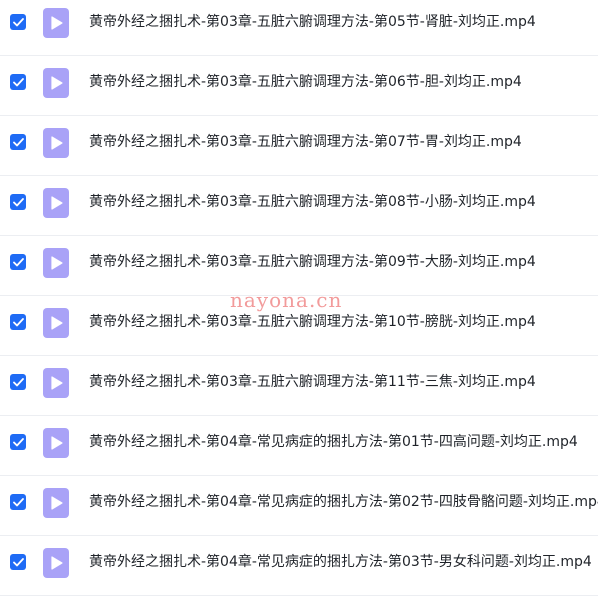  I want to click on file-name: 黄帝外经之捆扎术-第03章-五脏六腑调理方法-第10节-膀胱-刘均正.mp4, so click(312, 322).